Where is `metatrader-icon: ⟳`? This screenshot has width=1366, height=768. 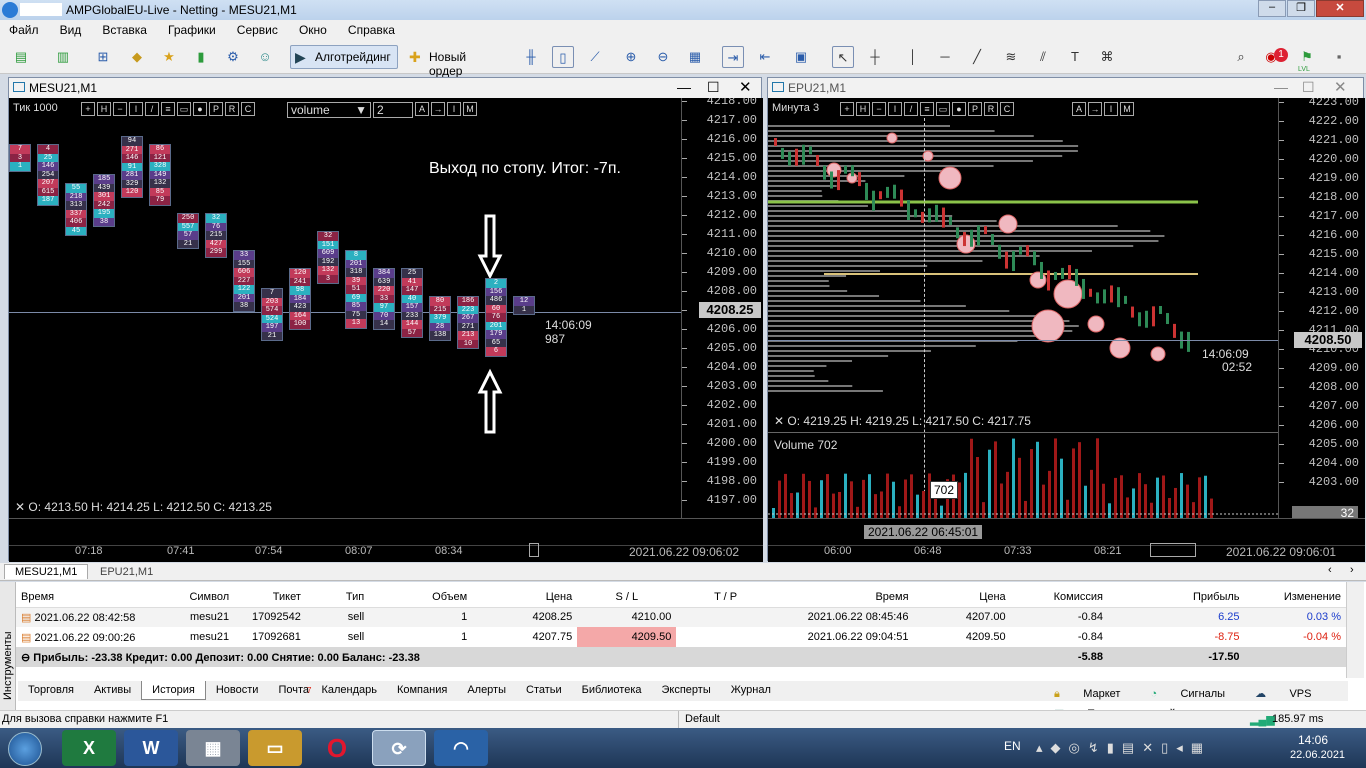 metatrader-icon: ⟳ is located at coordinates (399, 748).